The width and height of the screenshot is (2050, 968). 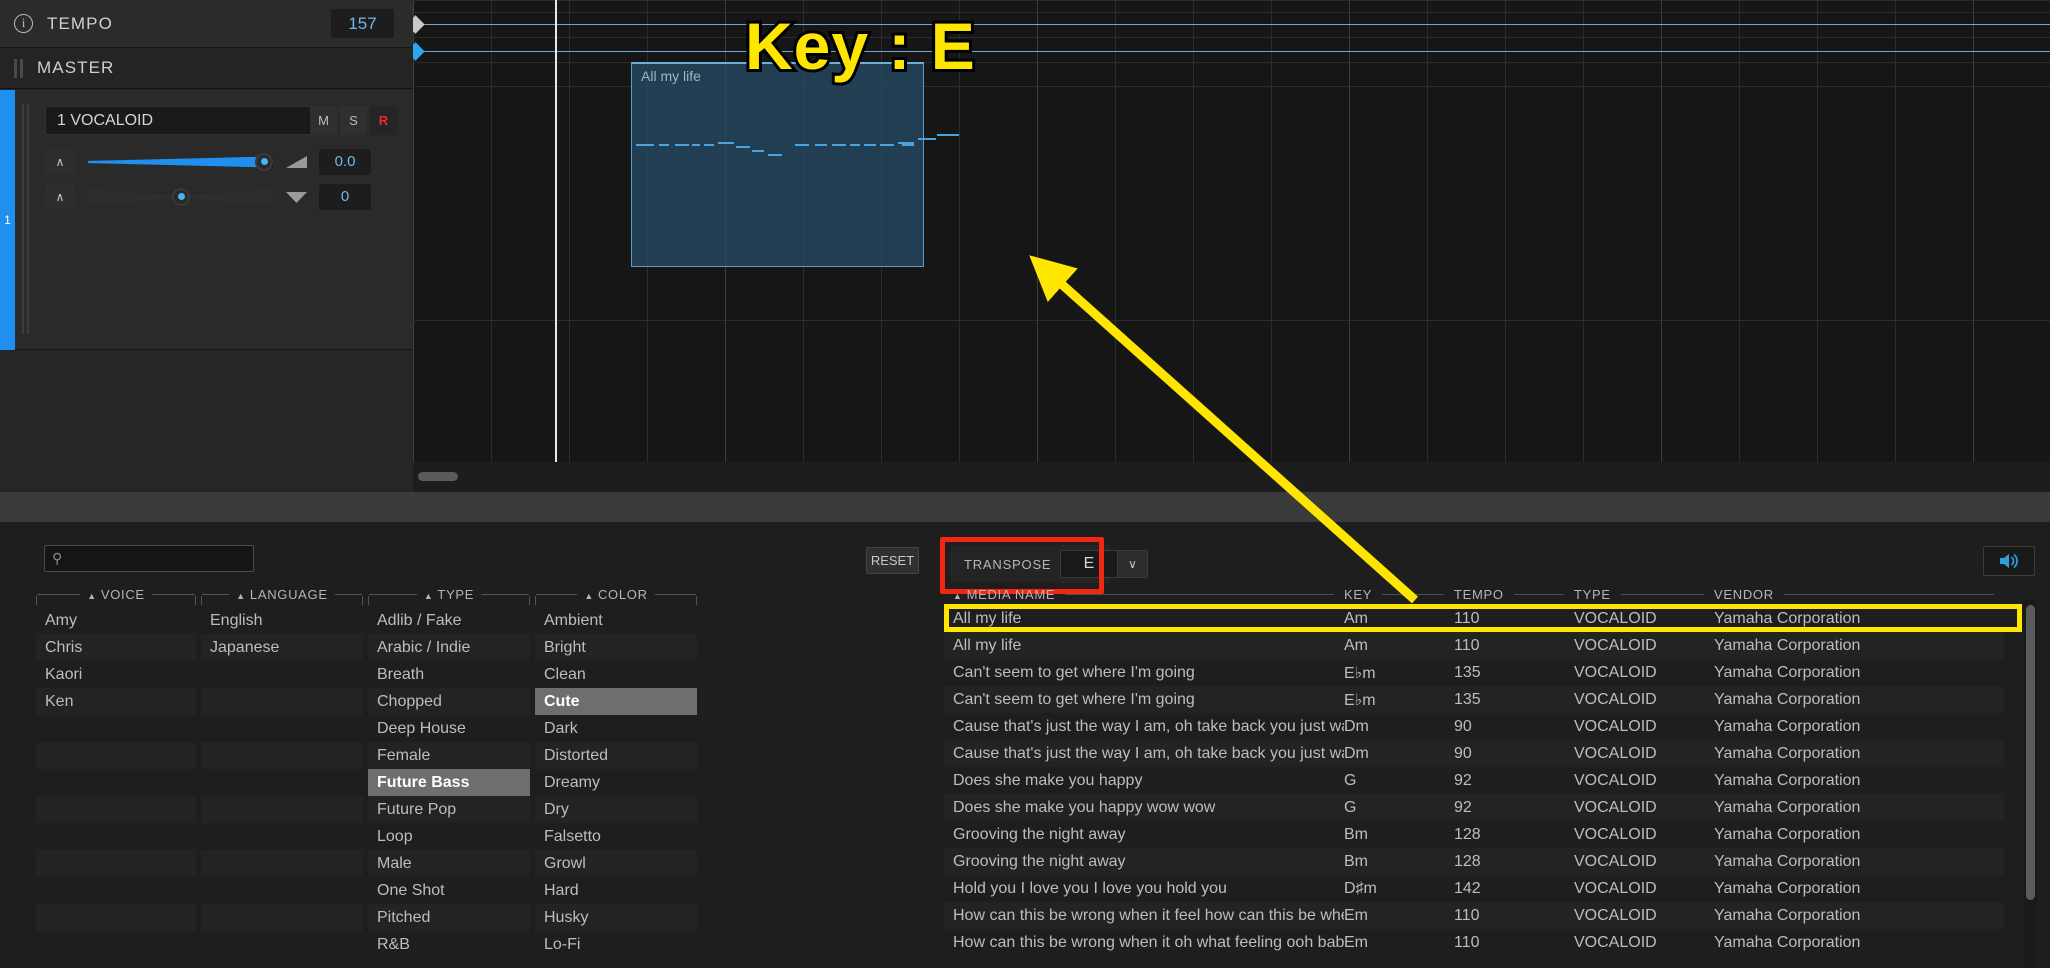 I want to click on filter-item: Dreamy, so click(x=616, y=782).